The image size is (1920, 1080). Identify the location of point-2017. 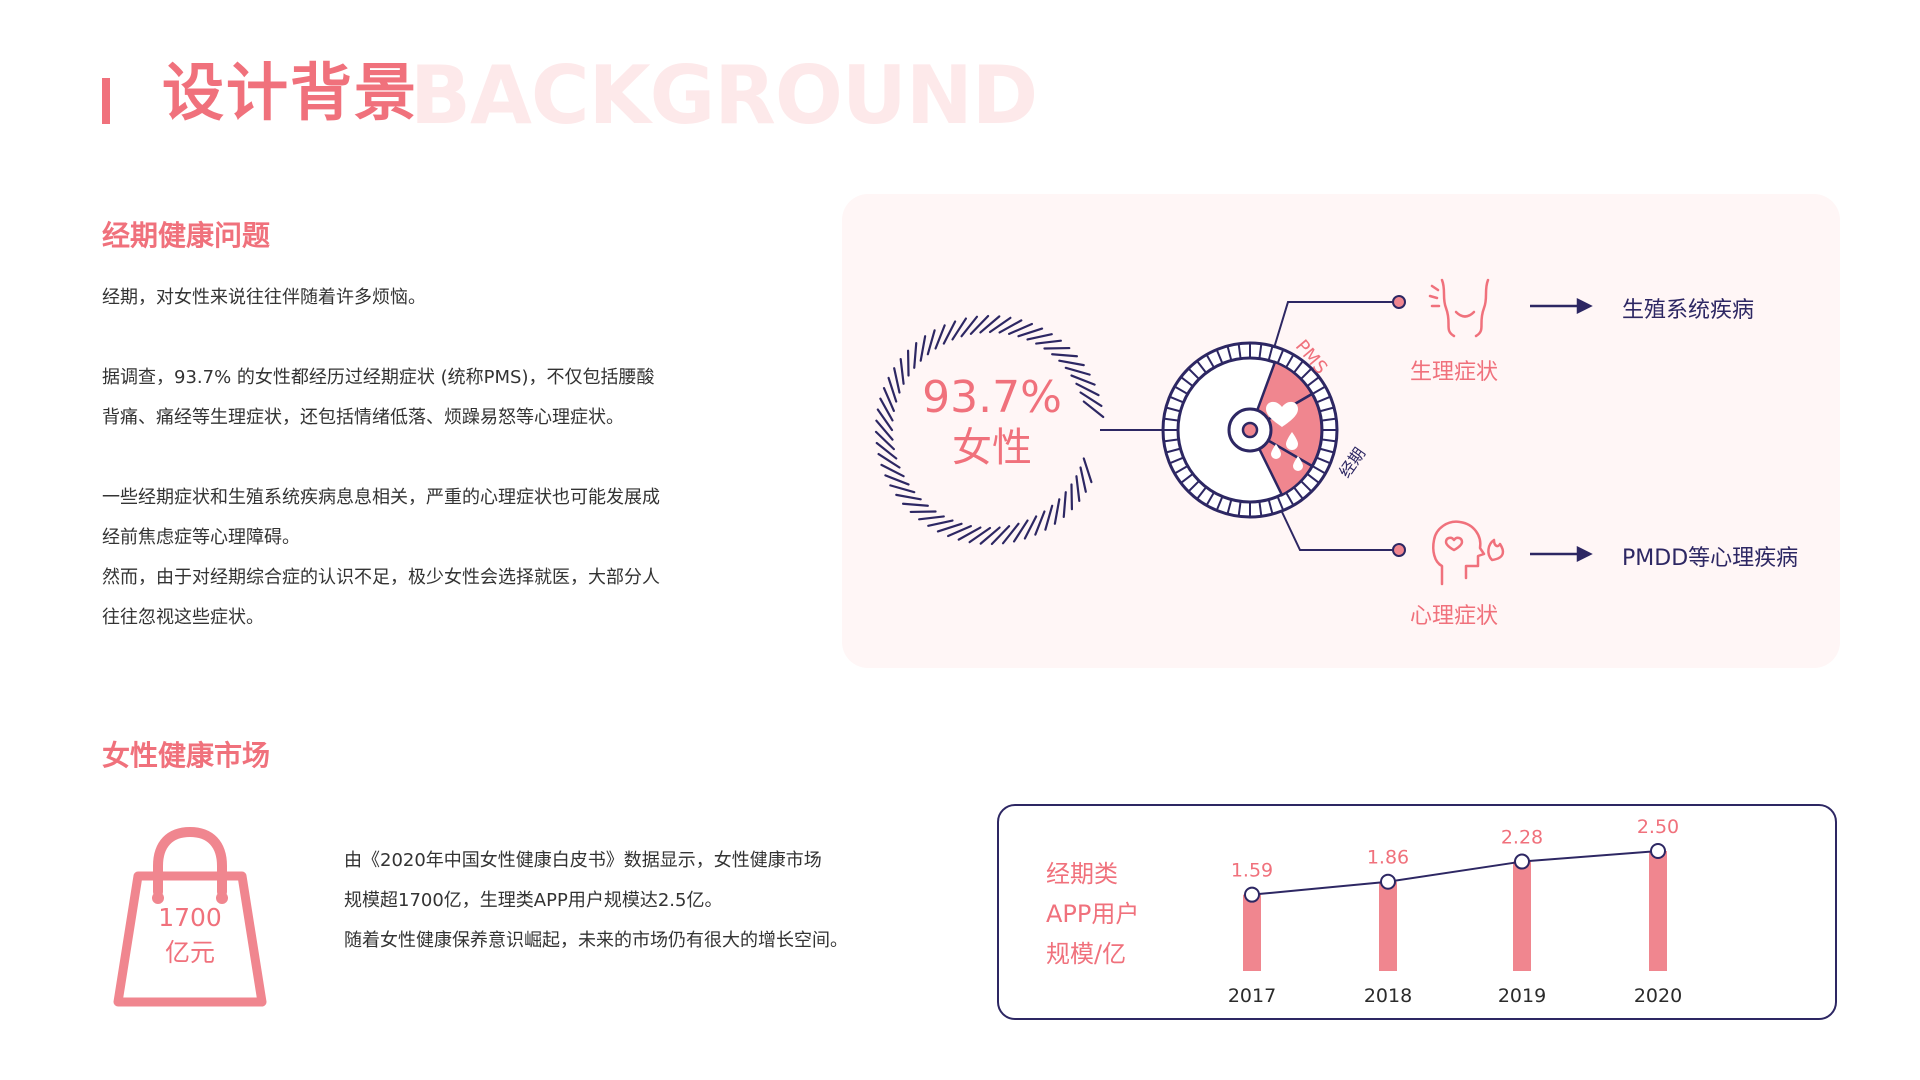
(1252, 894).